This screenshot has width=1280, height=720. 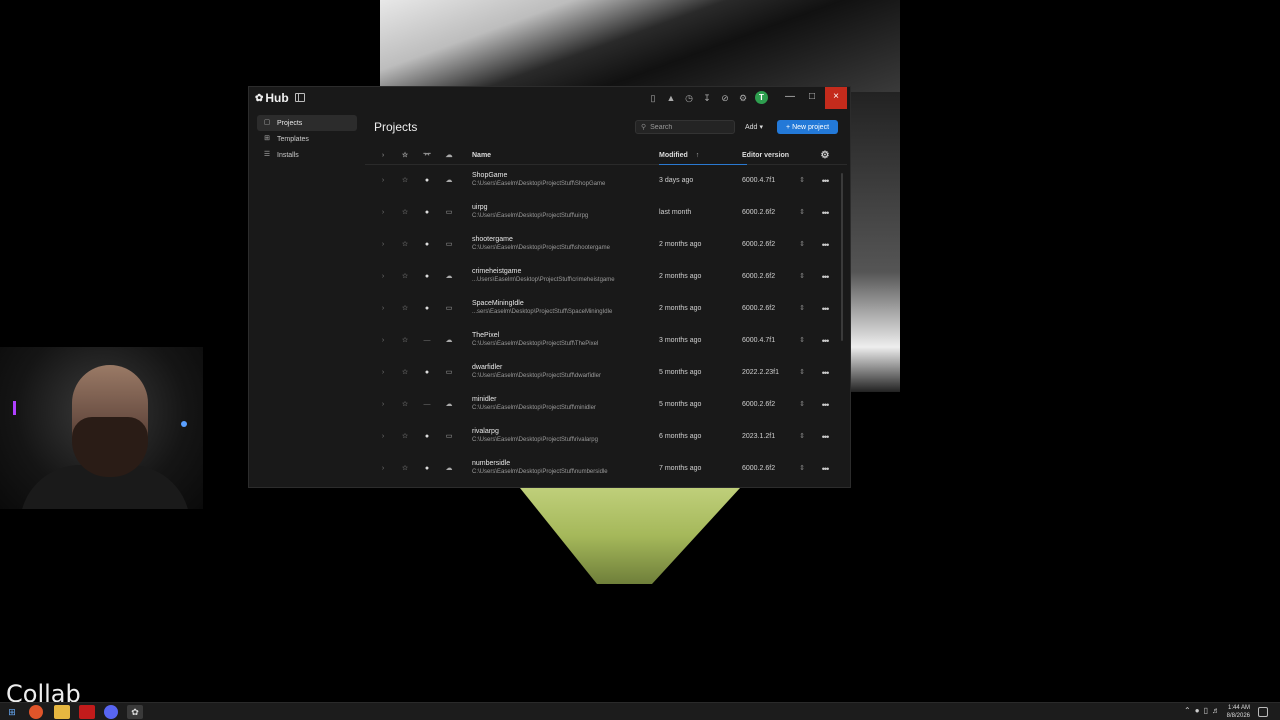 What do you see at coordinates (772, 373) in the screenshot?
I see `project-editor-version: 2022.2.23f1` at bounding box center [772, 373].